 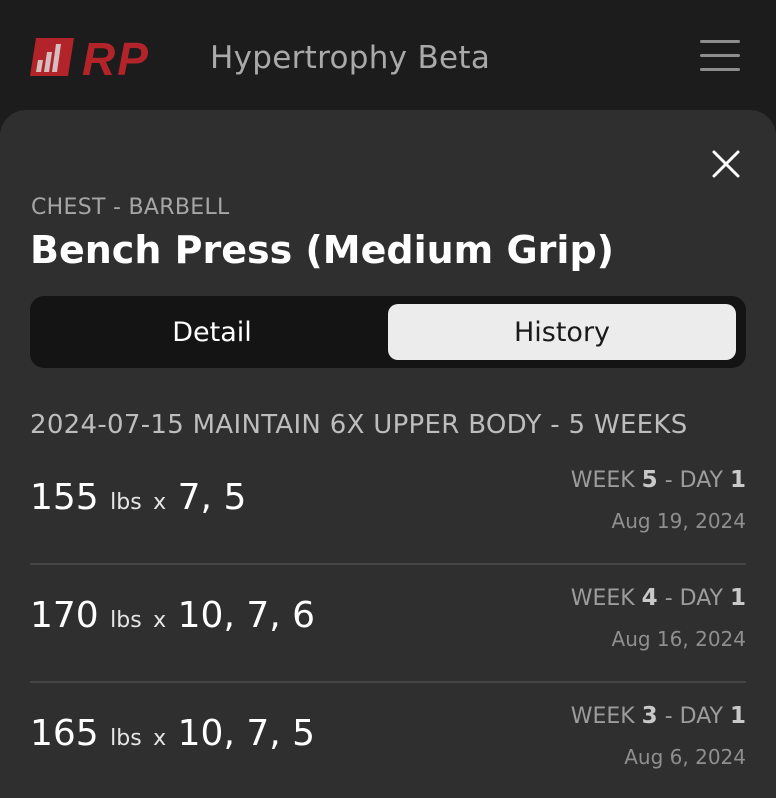 What do you see at coordinates (64, 497) in the screenshot?
I see `weight-value: 155` at bounding box center [64, 497].